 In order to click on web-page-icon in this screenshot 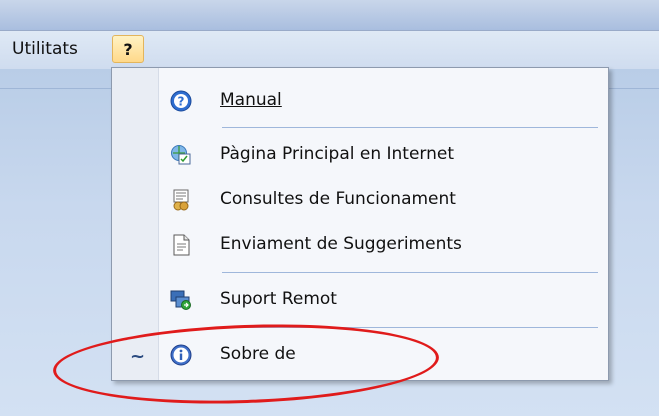, I will do `click(181, 155)`.